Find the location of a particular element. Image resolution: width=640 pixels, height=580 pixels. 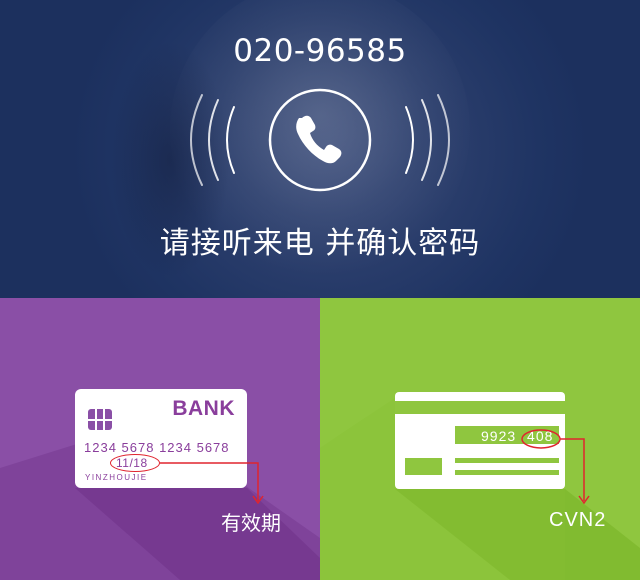

phone-circle is located at coordinates (320, 140).